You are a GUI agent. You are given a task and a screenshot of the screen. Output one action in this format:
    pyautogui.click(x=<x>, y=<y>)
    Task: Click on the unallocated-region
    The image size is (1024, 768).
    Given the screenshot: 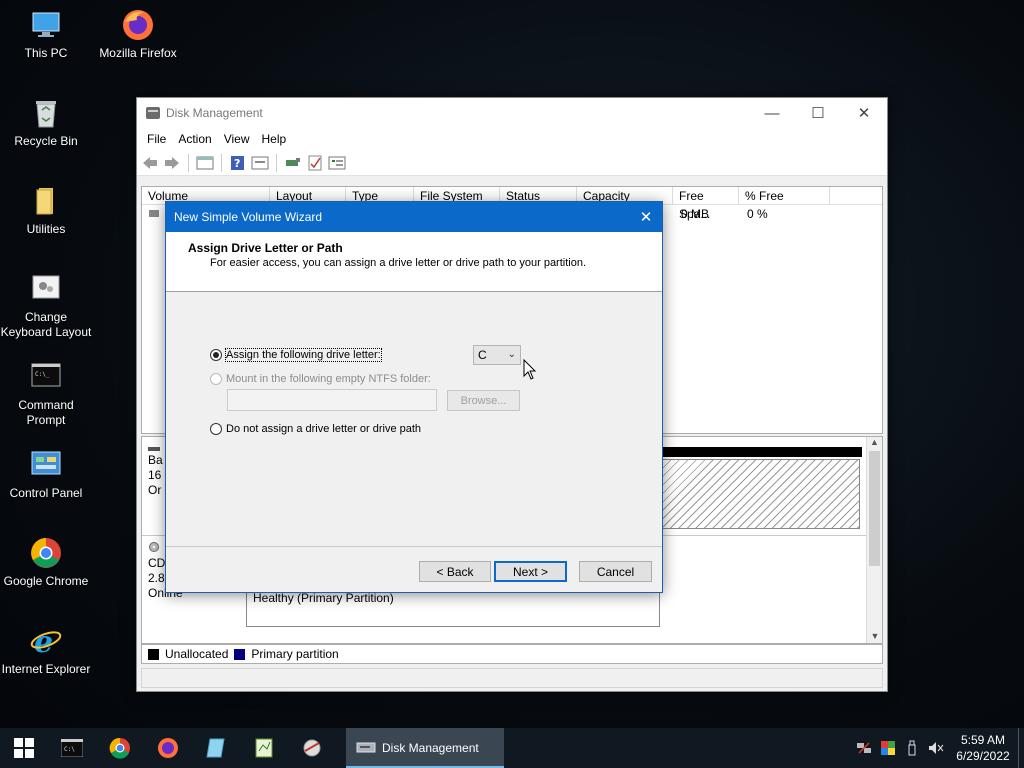 What is the action you would take?
    pyautogui.click(x=761, y=494)
    